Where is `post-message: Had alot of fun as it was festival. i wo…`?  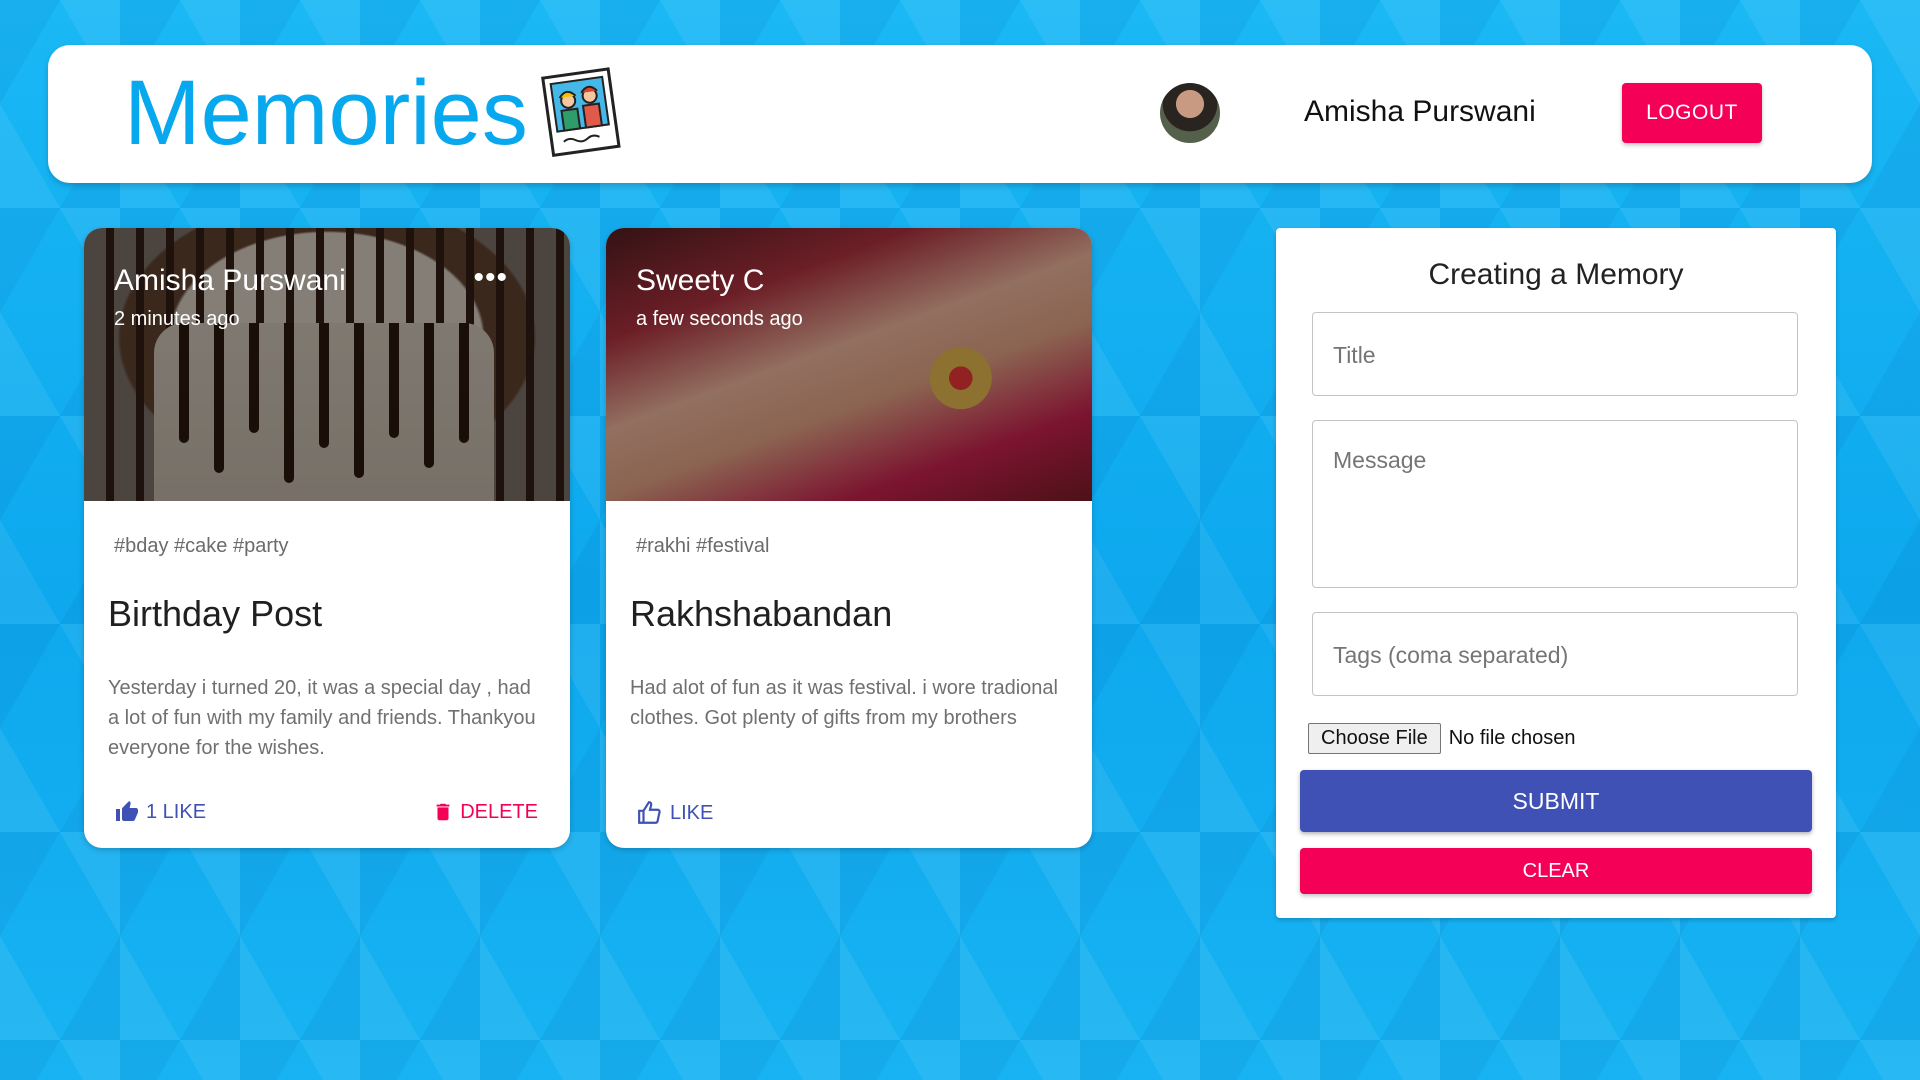 post-message: Had alot of fun as it was festival. i wo… is located at coordinates (844, 703).